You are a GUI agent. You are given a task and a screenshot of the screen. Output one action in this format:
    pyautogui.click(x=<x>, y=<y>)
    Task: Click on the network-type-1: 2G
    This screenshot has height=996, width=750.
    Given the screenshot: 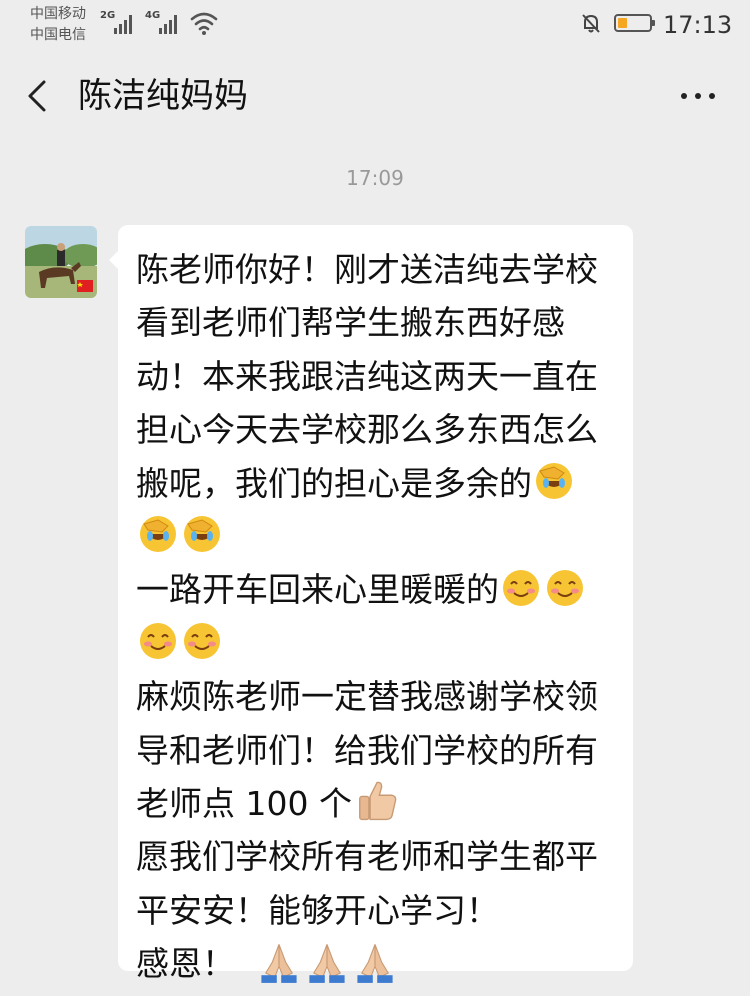 What is the action you would take?
    pyautogui.click(x=108, y=15)
    